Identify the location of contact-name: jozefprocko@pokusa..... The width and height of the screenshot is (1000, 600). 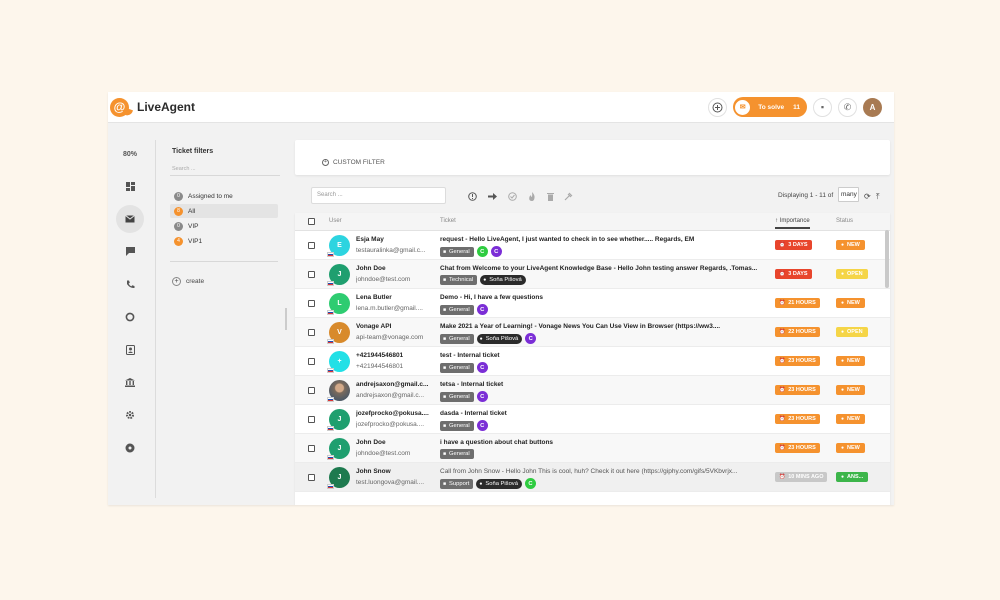
(392, 413).